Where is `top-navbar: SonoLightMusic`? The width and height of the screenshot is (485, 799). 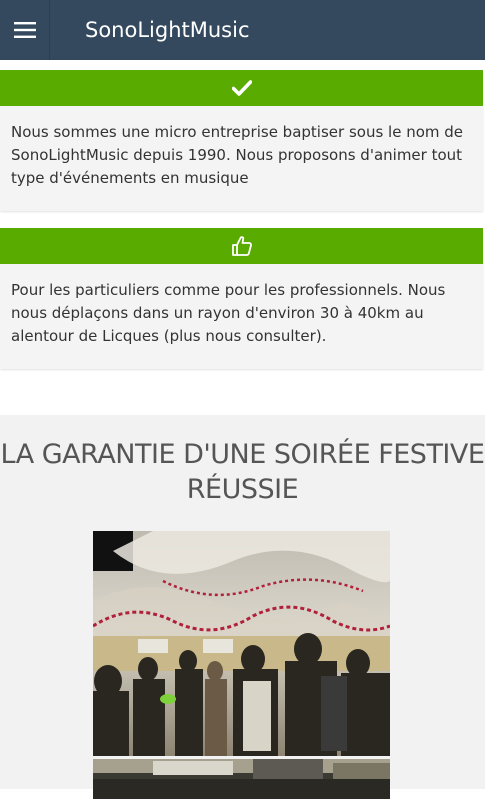
top-navbar: SonoLightMusic is located at coordinates (242, 30).